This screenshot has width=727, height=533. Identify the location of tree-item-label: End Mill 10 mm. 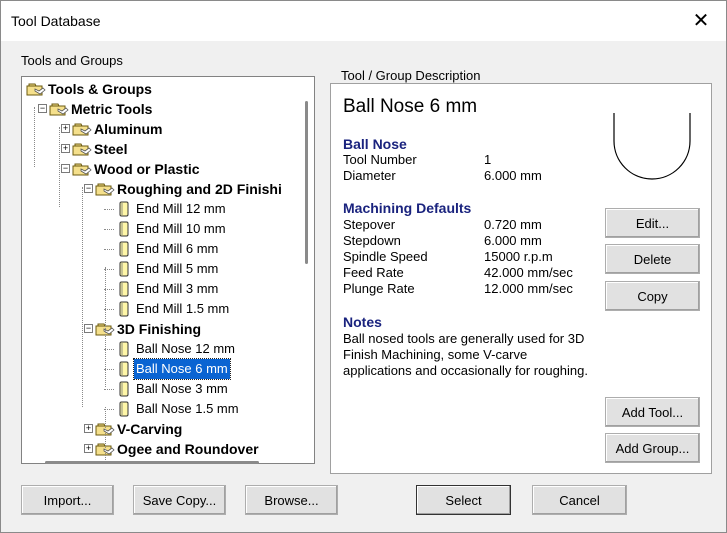
(181, 228).